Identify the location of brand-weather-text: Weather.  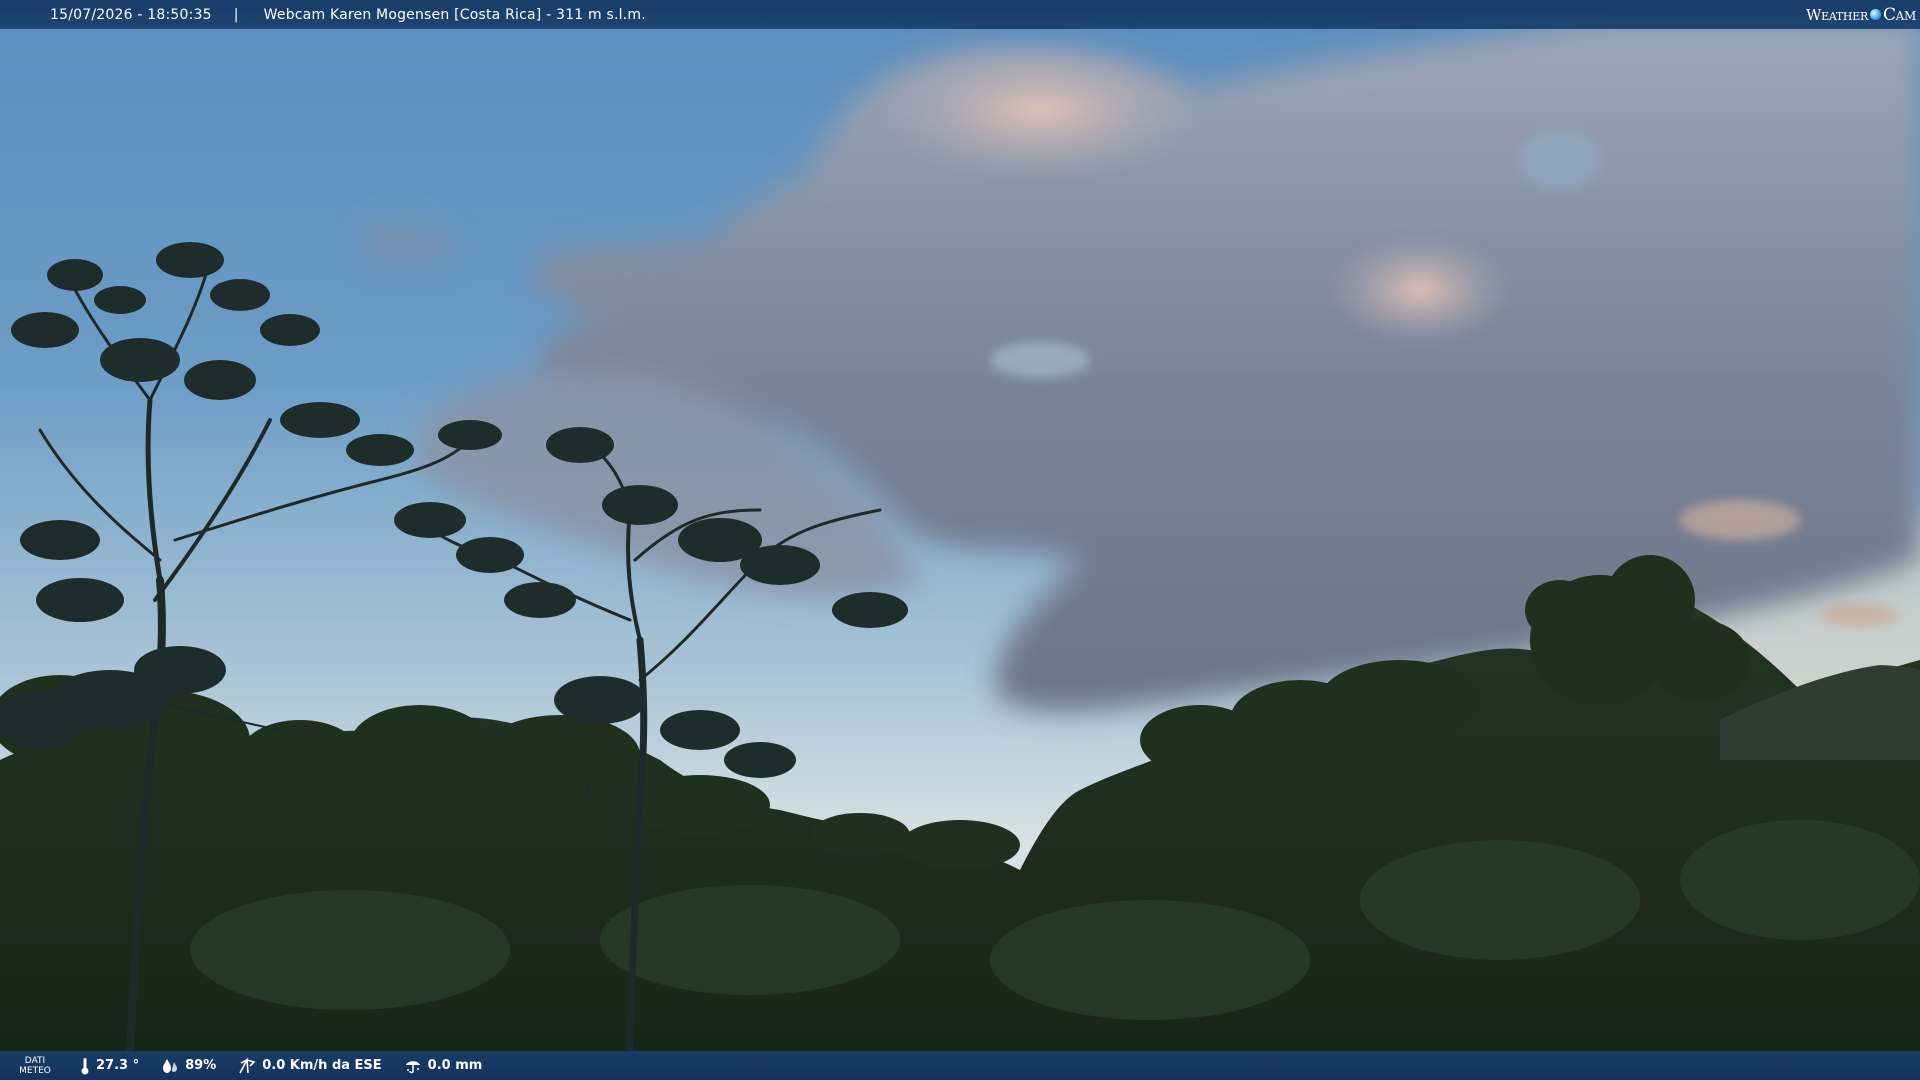
(1837, 14).